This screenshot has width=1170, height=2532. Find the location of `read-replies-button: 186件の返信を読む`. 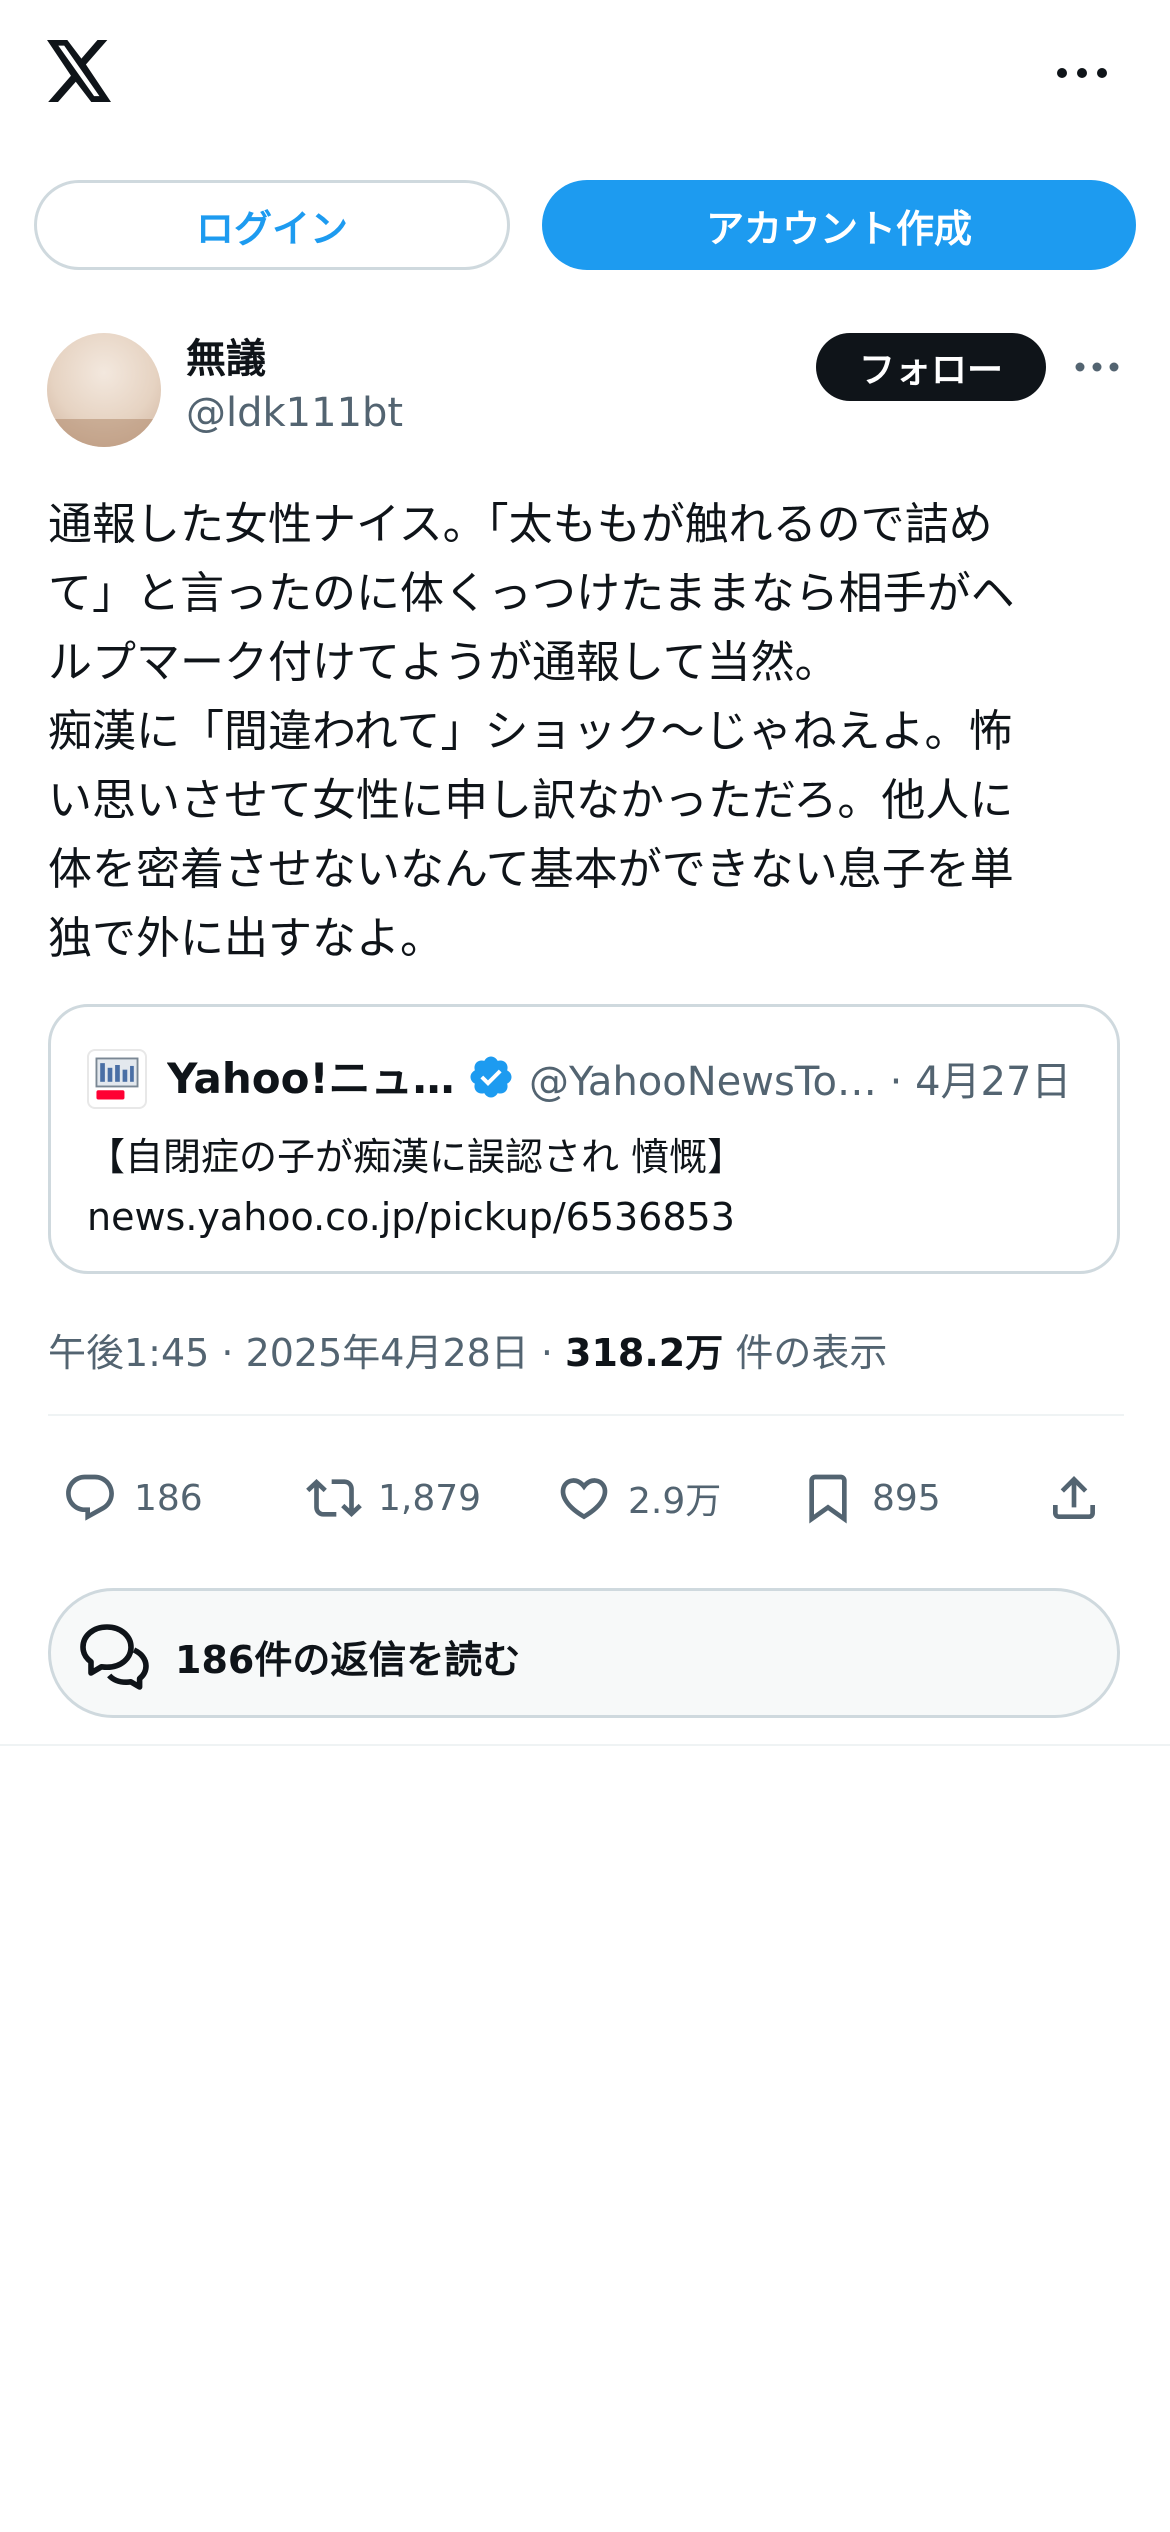

read-replies-button: 186件の返信を読む is located at coordinates (584, 1653).